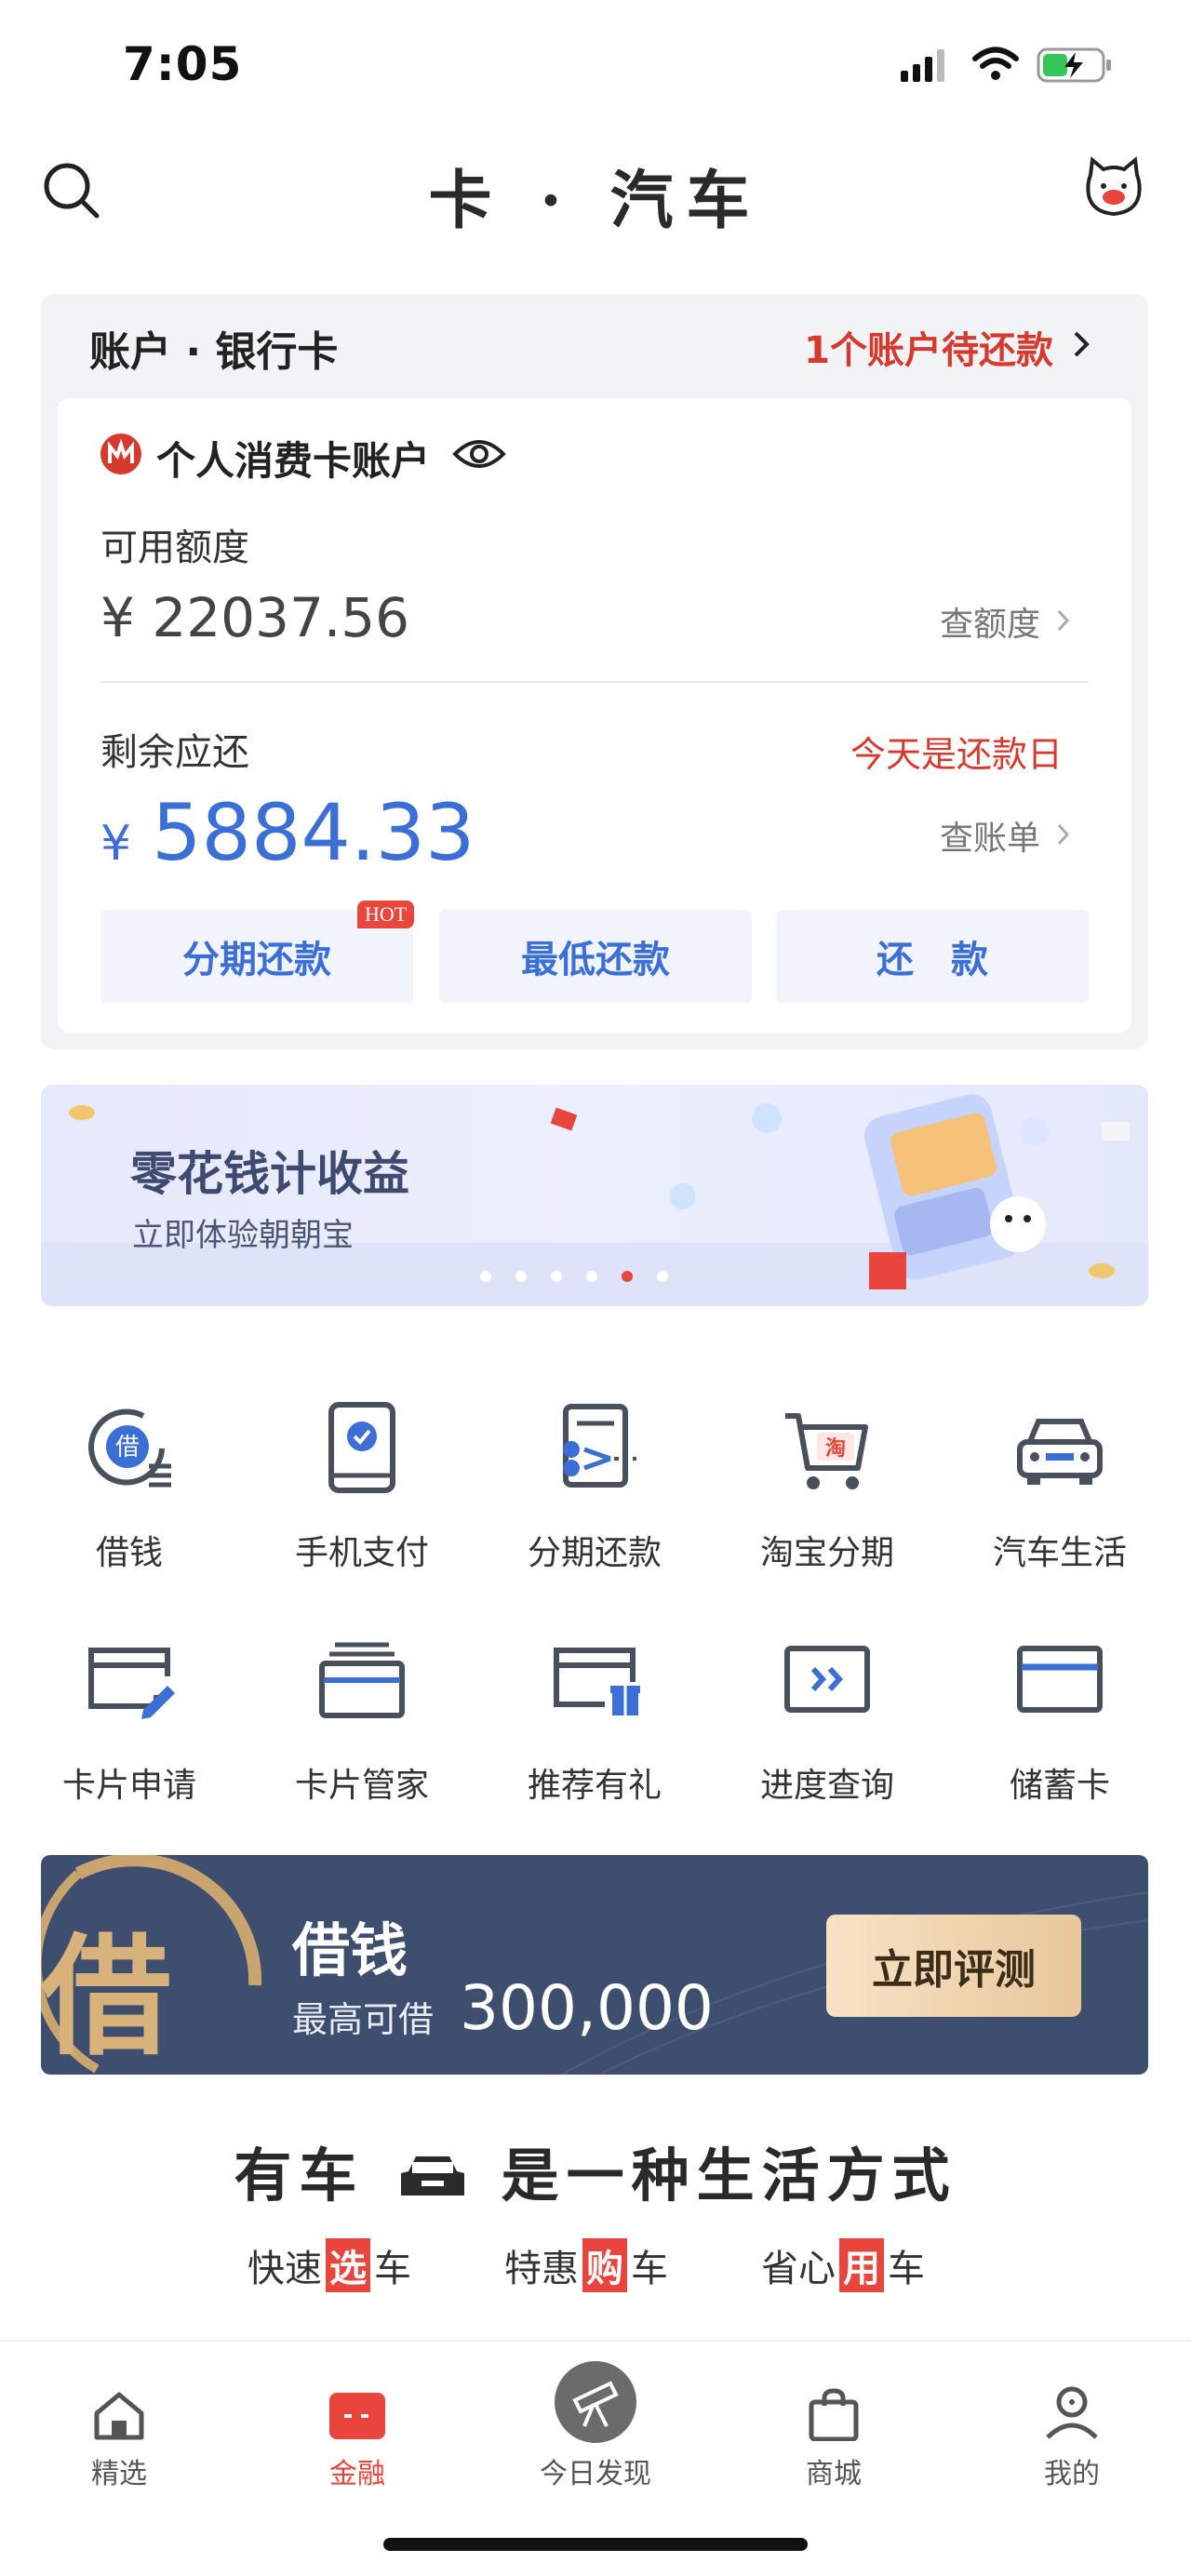 The width and height of the screenshot is (1191, 2576). What do you see at coordinates (1059, 1786) in the screenshot?
I see `grid-label: 储蓄卡` at bounding box center [1059, 1786].